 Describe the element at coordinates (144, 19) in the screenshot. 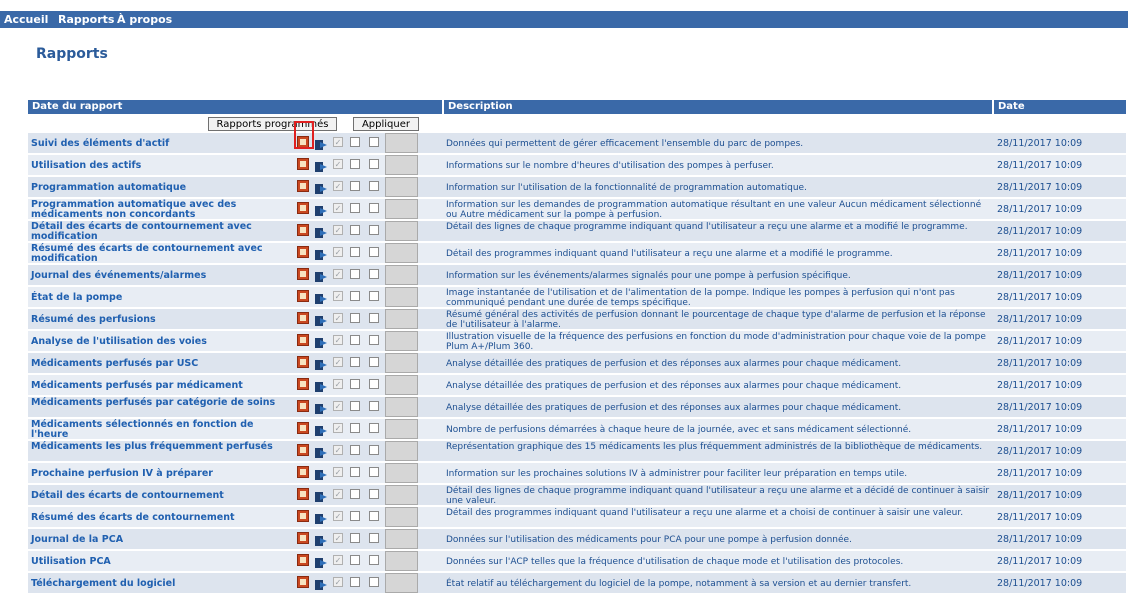

I see `nav-a-propos: À propos` at that location.